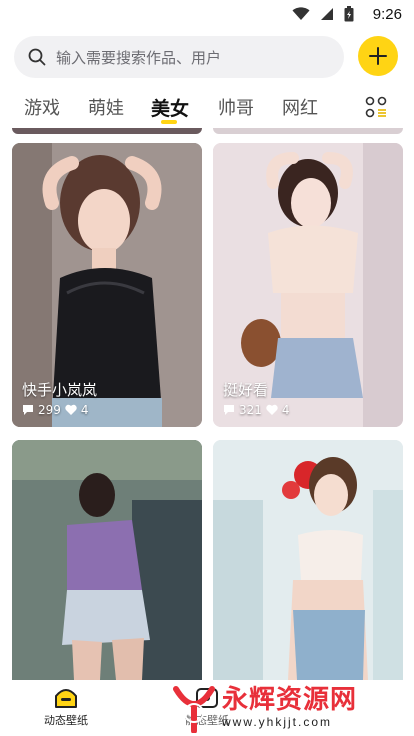 The image size is (414, 736). I want to click on nav-dynamic-wallpaper: 动态壁纸, so click(66, 707).